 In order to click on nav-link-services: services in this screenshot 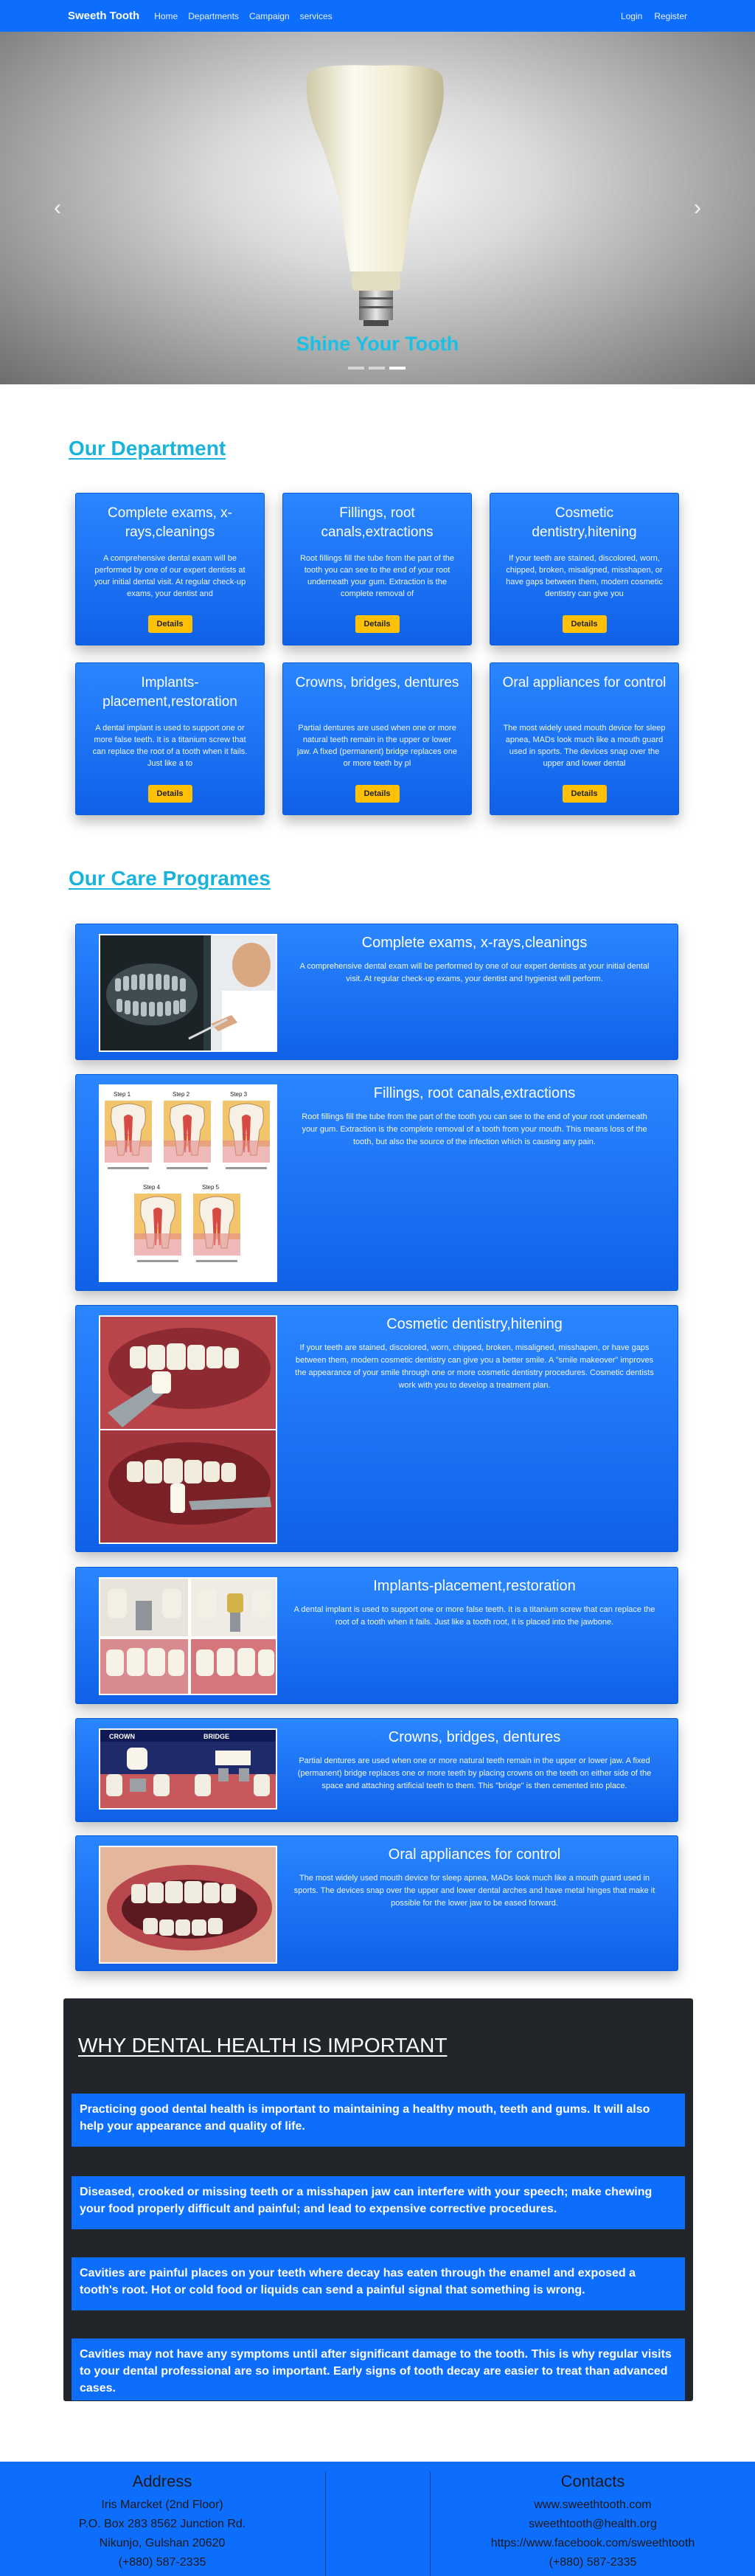, I will do `click(316, 16)`.